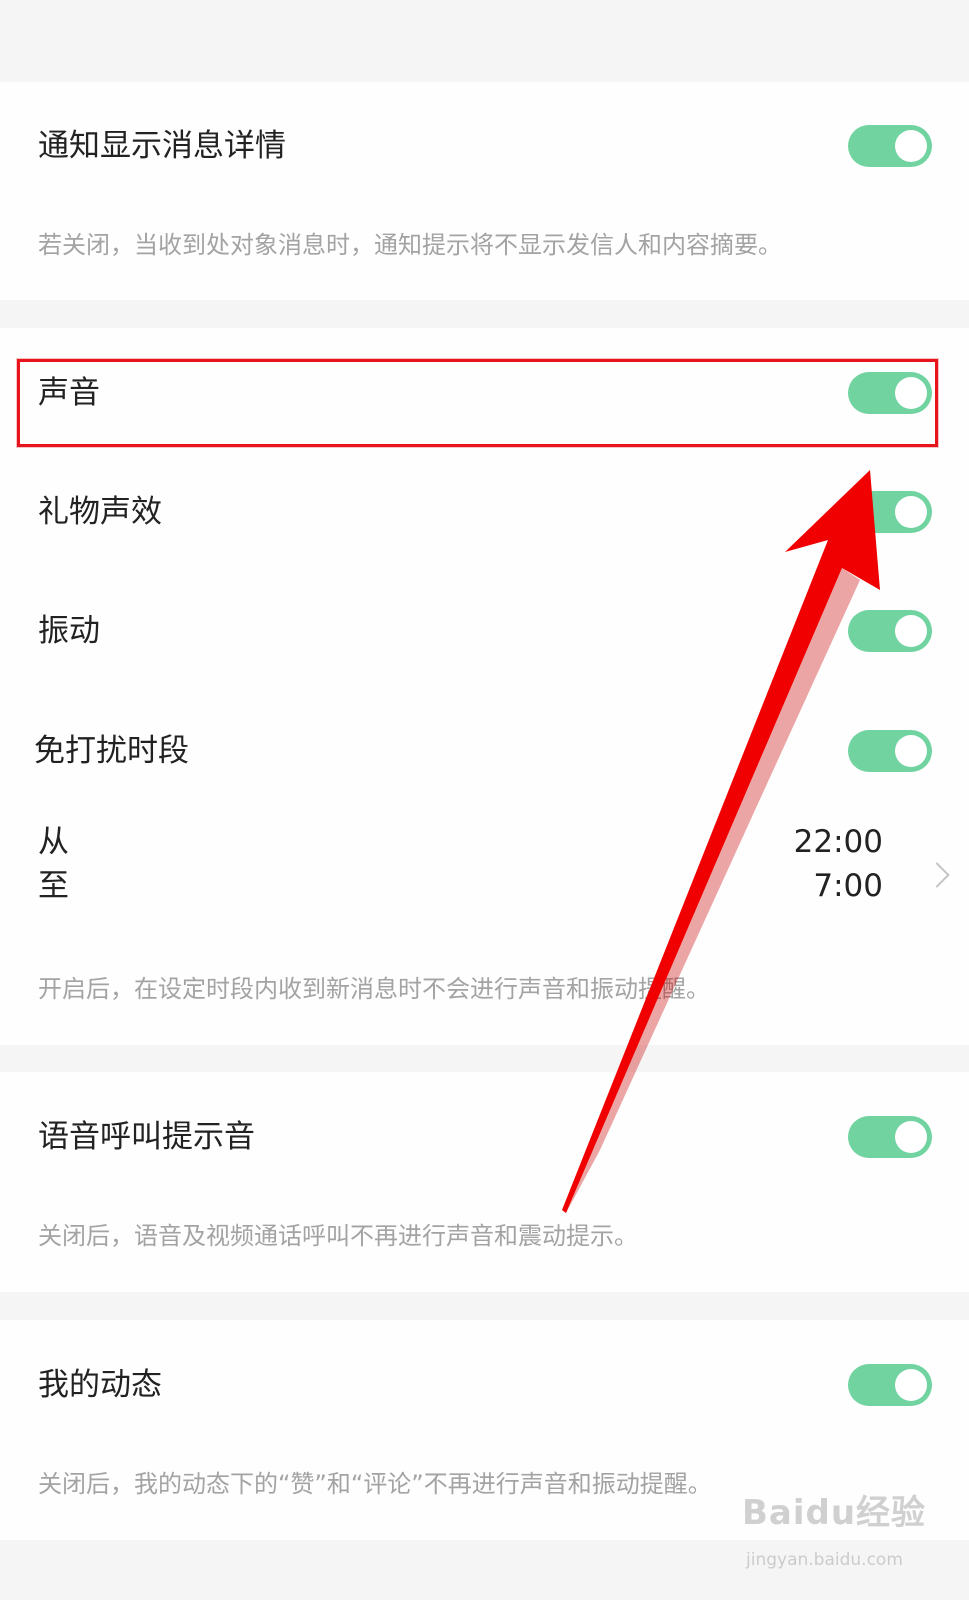  What do you see at coordinates (890, 1385) in the screenshot?
I see `my-moments-toggle` at bounding box center [890, 1385].